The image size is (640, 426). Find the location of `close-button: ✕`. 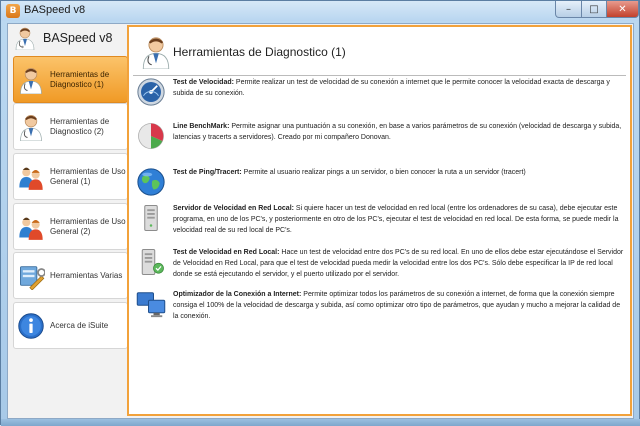

close-button: ✕ is located at coordinates (622, 9).